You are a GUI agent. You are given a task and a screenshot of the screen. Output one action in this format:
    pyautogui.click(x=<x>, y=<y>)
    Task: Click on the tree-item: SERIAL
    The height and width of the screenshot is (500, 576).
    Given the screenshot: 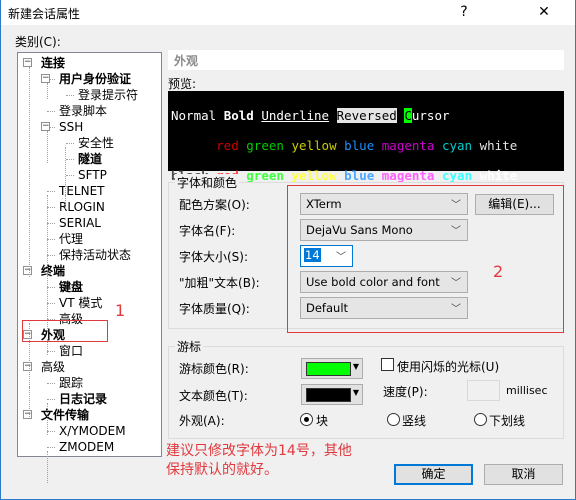 What is the action you would take?
    pyautogui.click(x=80, y=223)
    